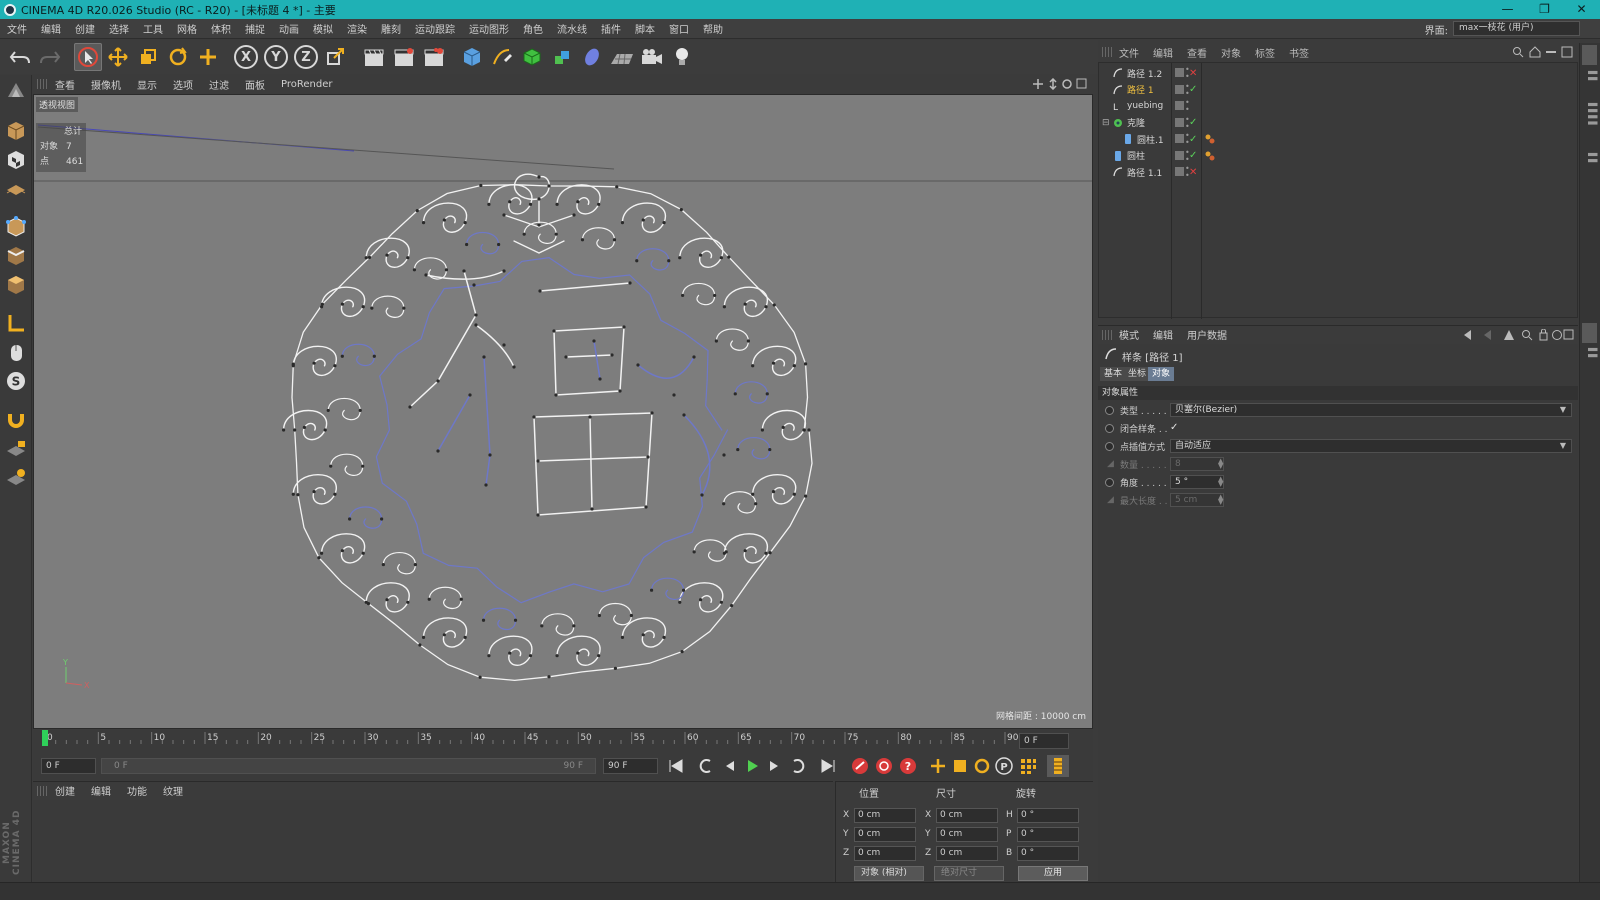 The image size is (1600, 900). What do you see at coordinates (255, 84) in the screenshot?
I see `viewport-menu-panel: 面板` at bounding box center [255, 84].